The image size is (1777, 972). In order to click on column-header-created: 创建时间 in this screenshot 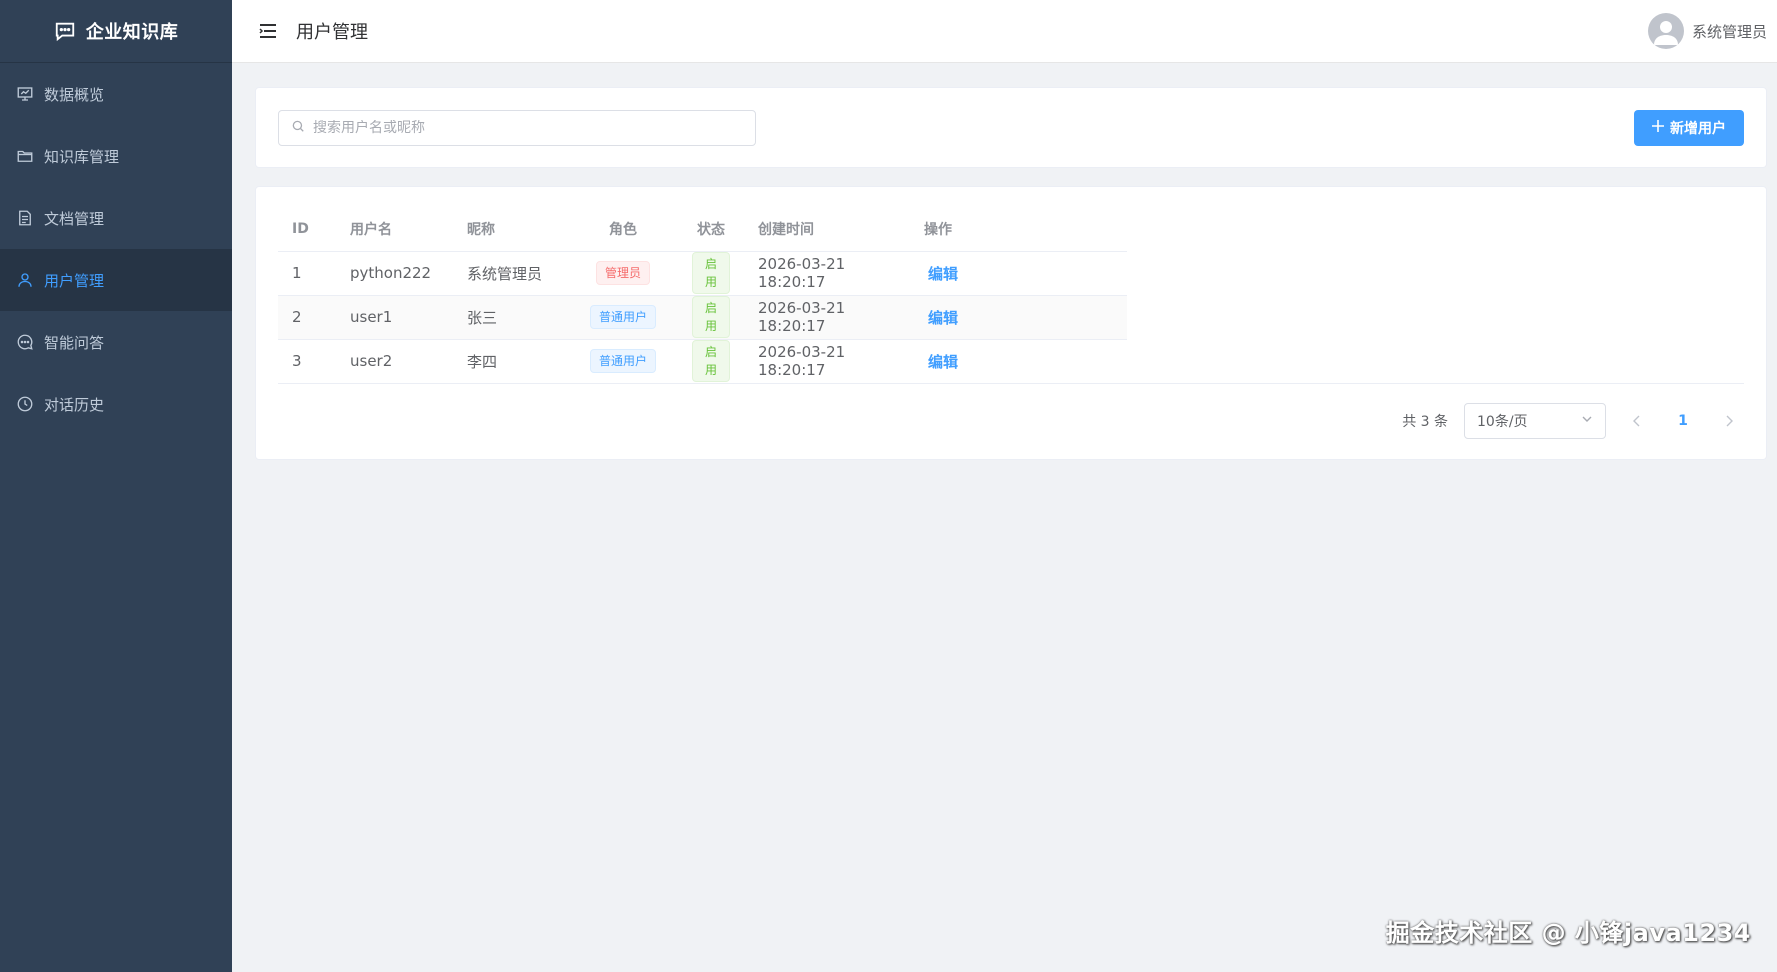, I will do `click(827, 229)`.